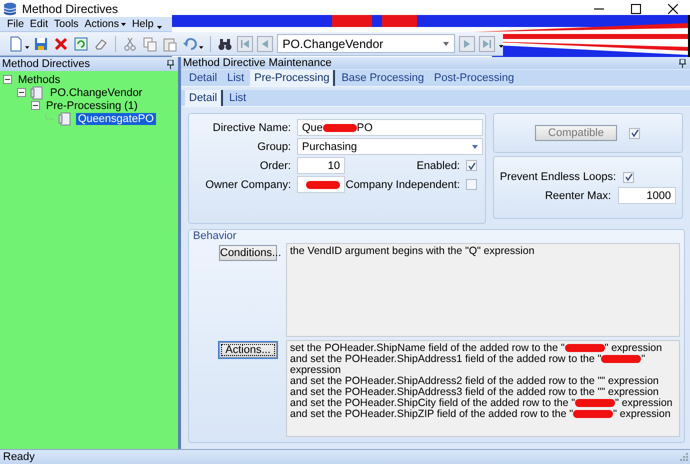 The width and height of the screenshot is (690, 464). I want to click on field-label: Reenter Max:, so click(577, 196).